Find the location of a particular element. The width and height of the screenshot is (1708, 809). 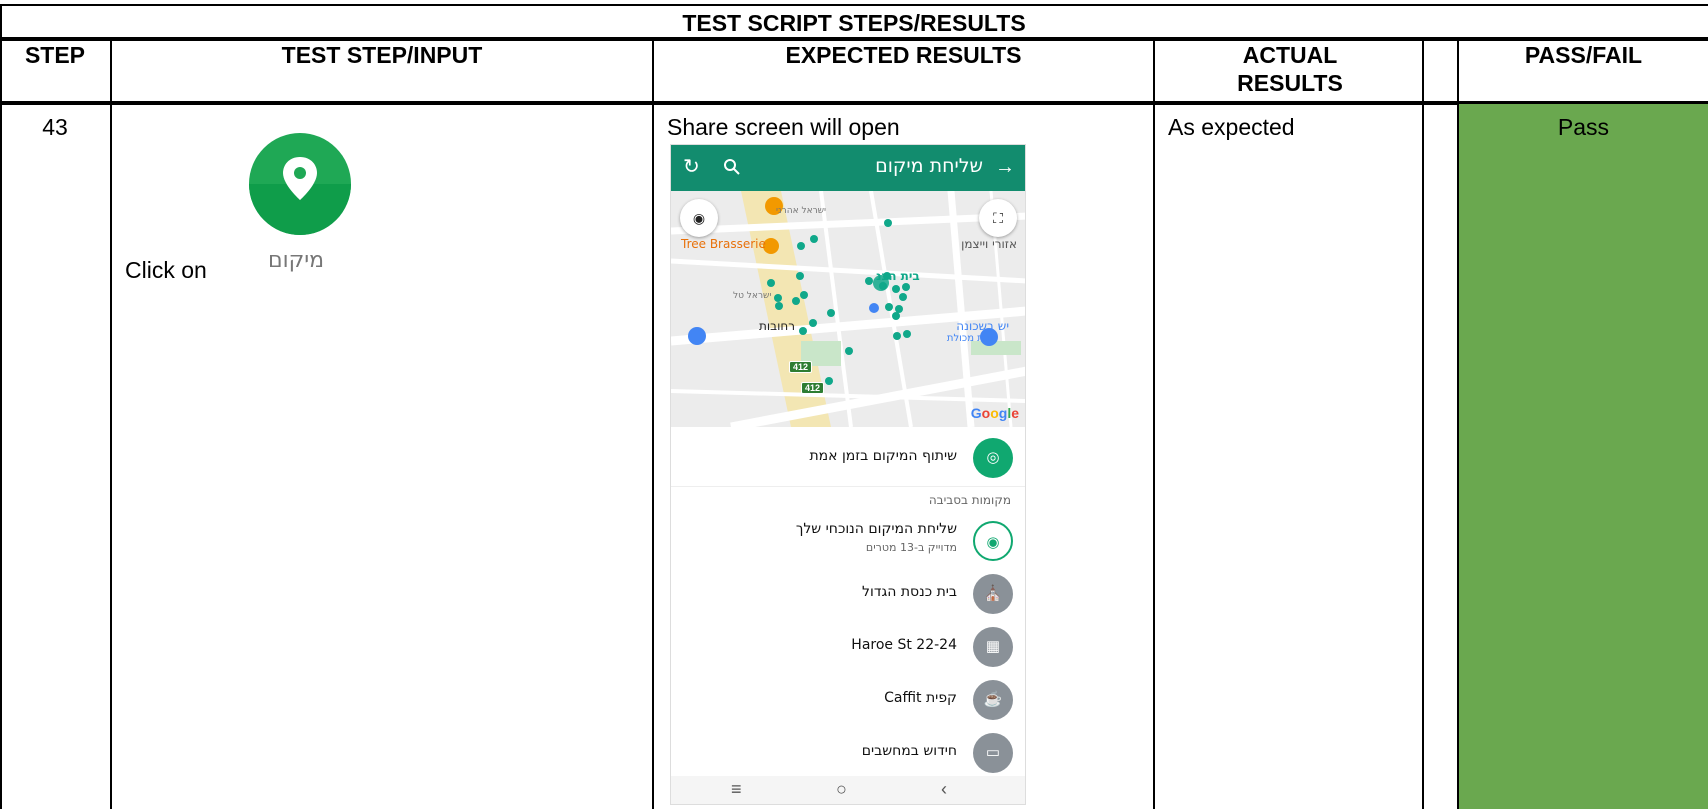

header-step: STEP is located at coordinates (55, 55).